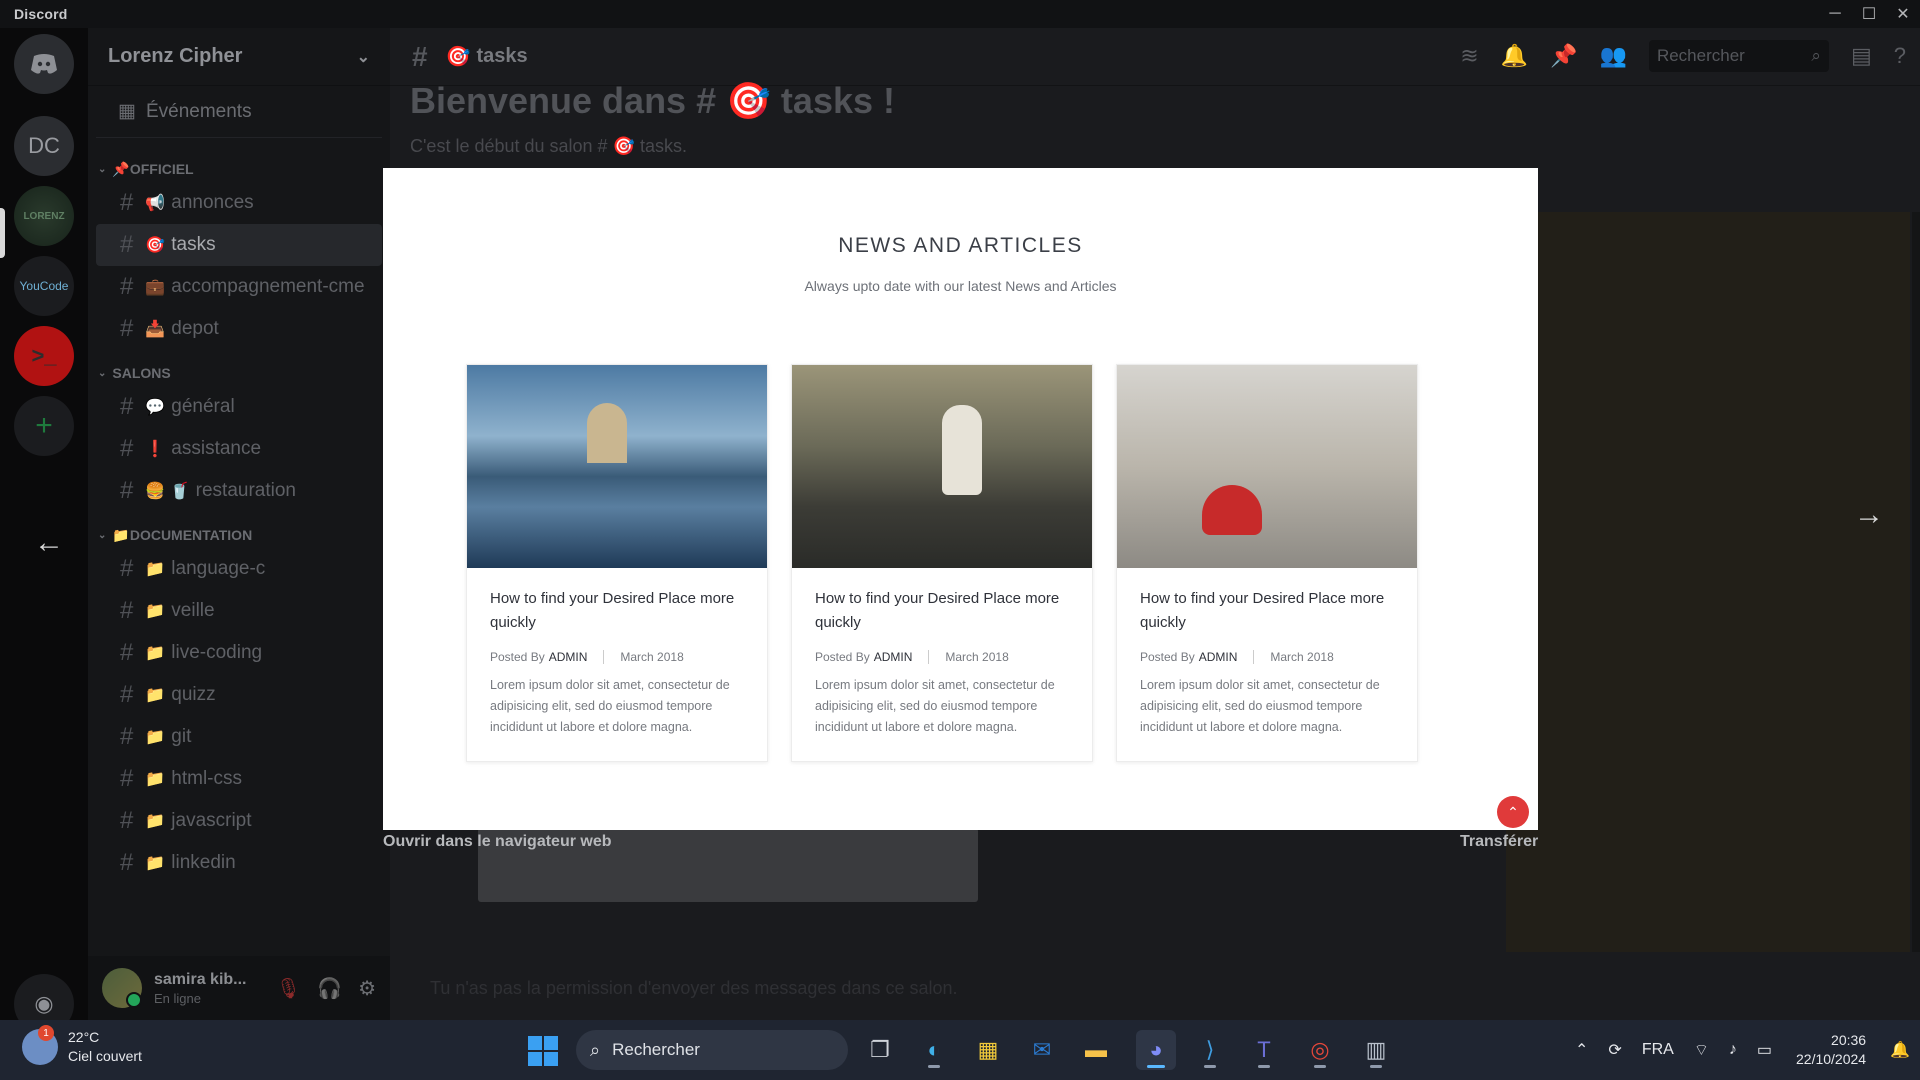 The image size is (1920, 1080). I want to click on channel-item: # 📁 veille, so click(239, 611).